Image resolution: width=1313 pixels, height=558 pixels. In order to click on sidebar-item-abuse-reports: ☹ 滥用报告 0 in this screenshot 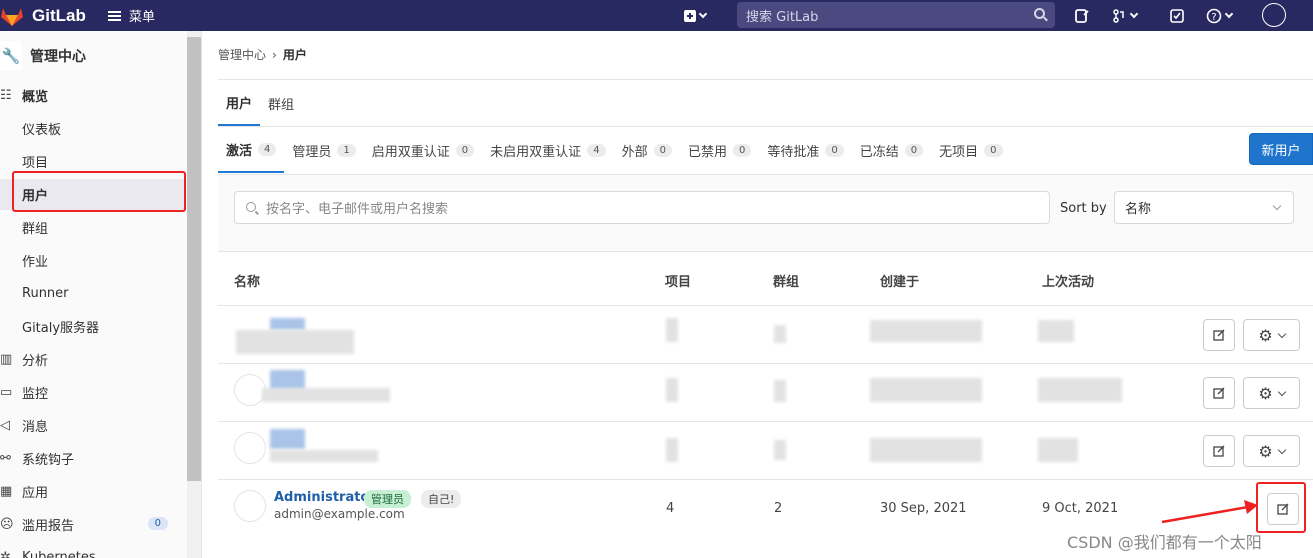, I will do `click(92, 524)`.